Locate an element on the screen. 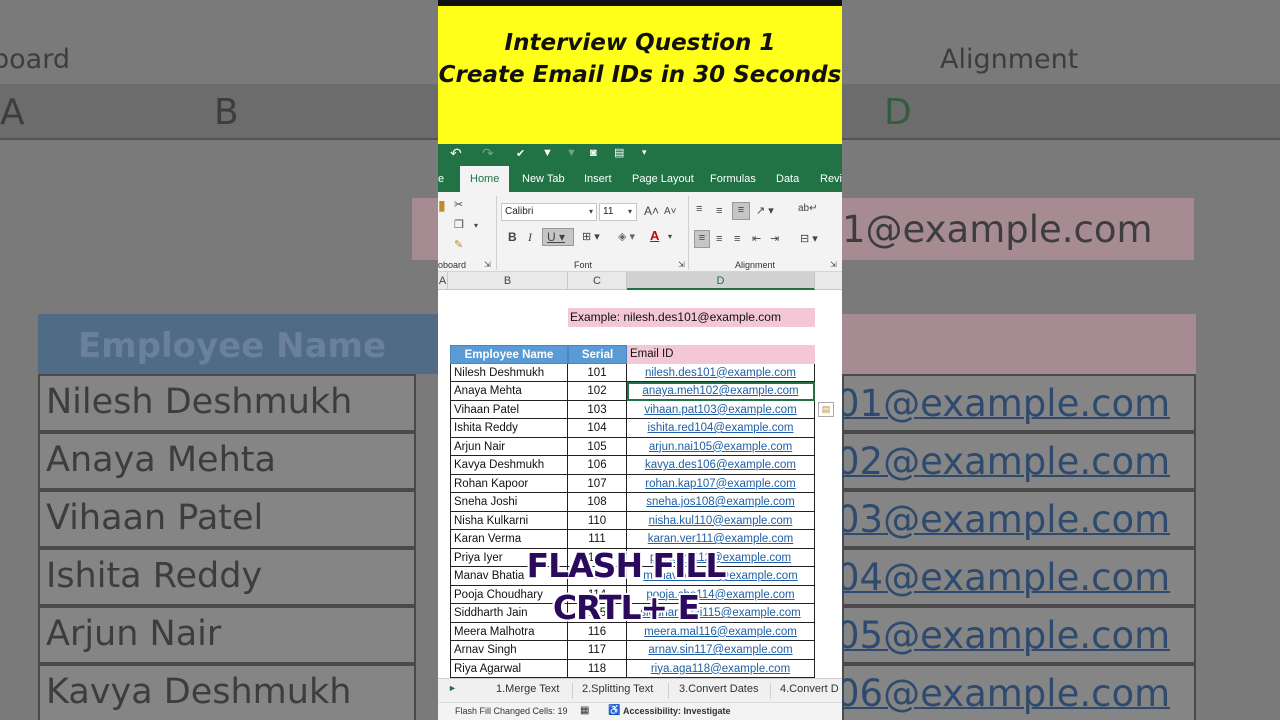 This screenshot has width=1280, height=720. align-middle-icon: ≡ is located at coordinates (719, 211).